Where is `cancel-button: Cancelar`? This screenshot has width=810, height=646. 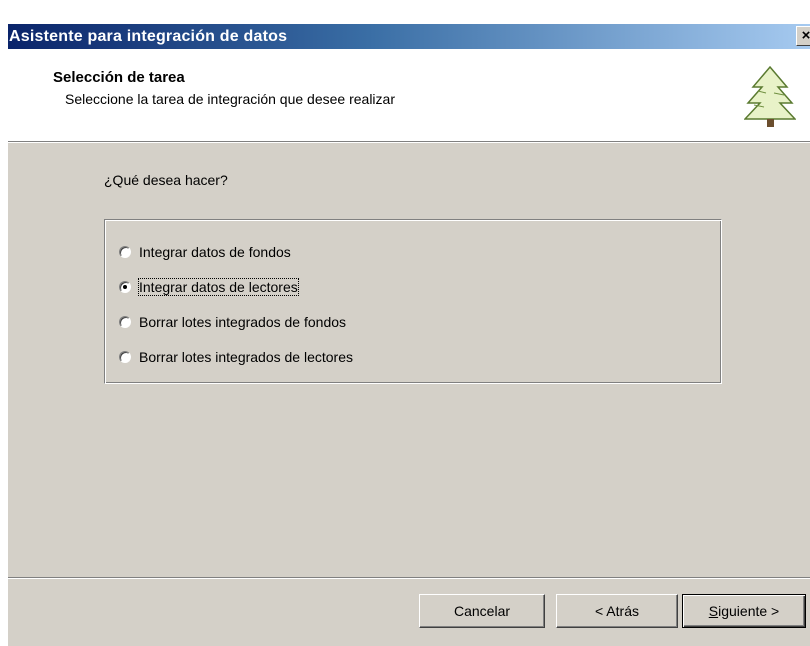
cancel-button: Cancelar is located at coordinates (482, 611).